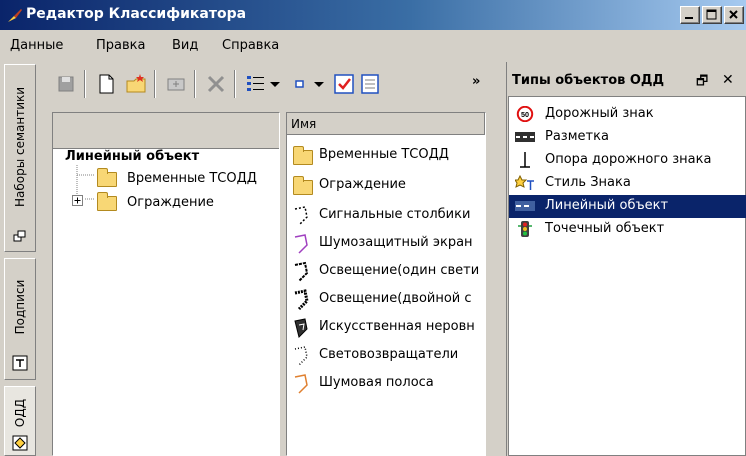  What do you see at coordinates (388, 272) in the screenshot?
I see `list-item: Освещение(один свети` at bounding box center [388, 272].